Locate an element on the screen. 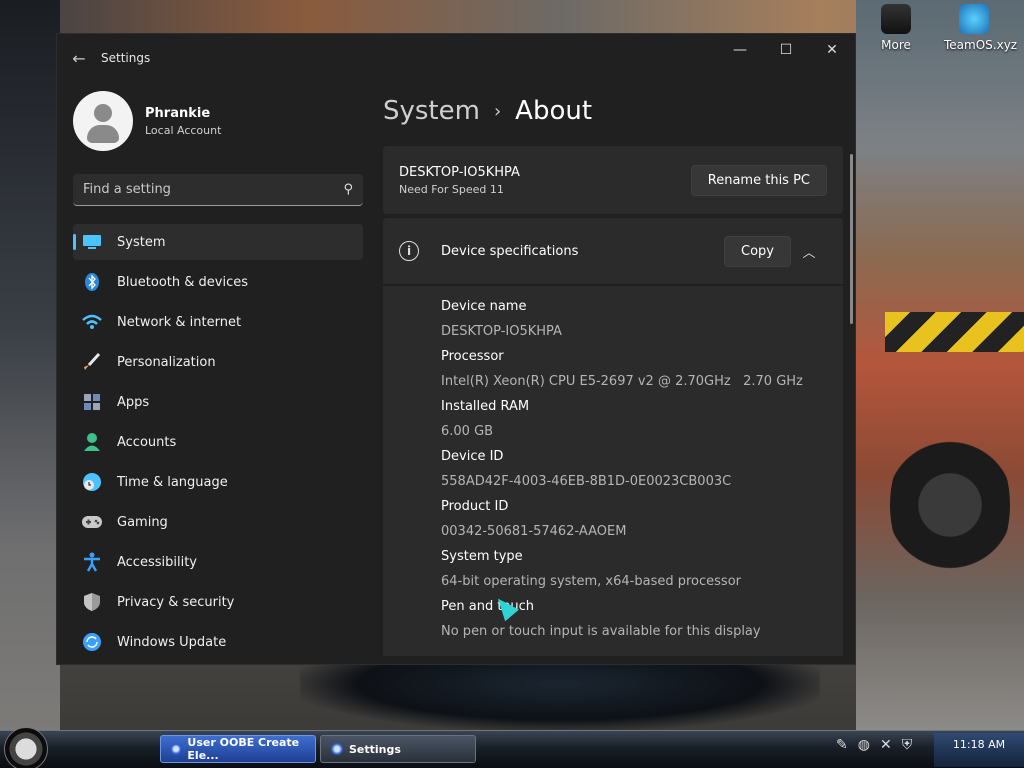  sidebar-item-label: Windows Update is located at coordinates (172, 642).